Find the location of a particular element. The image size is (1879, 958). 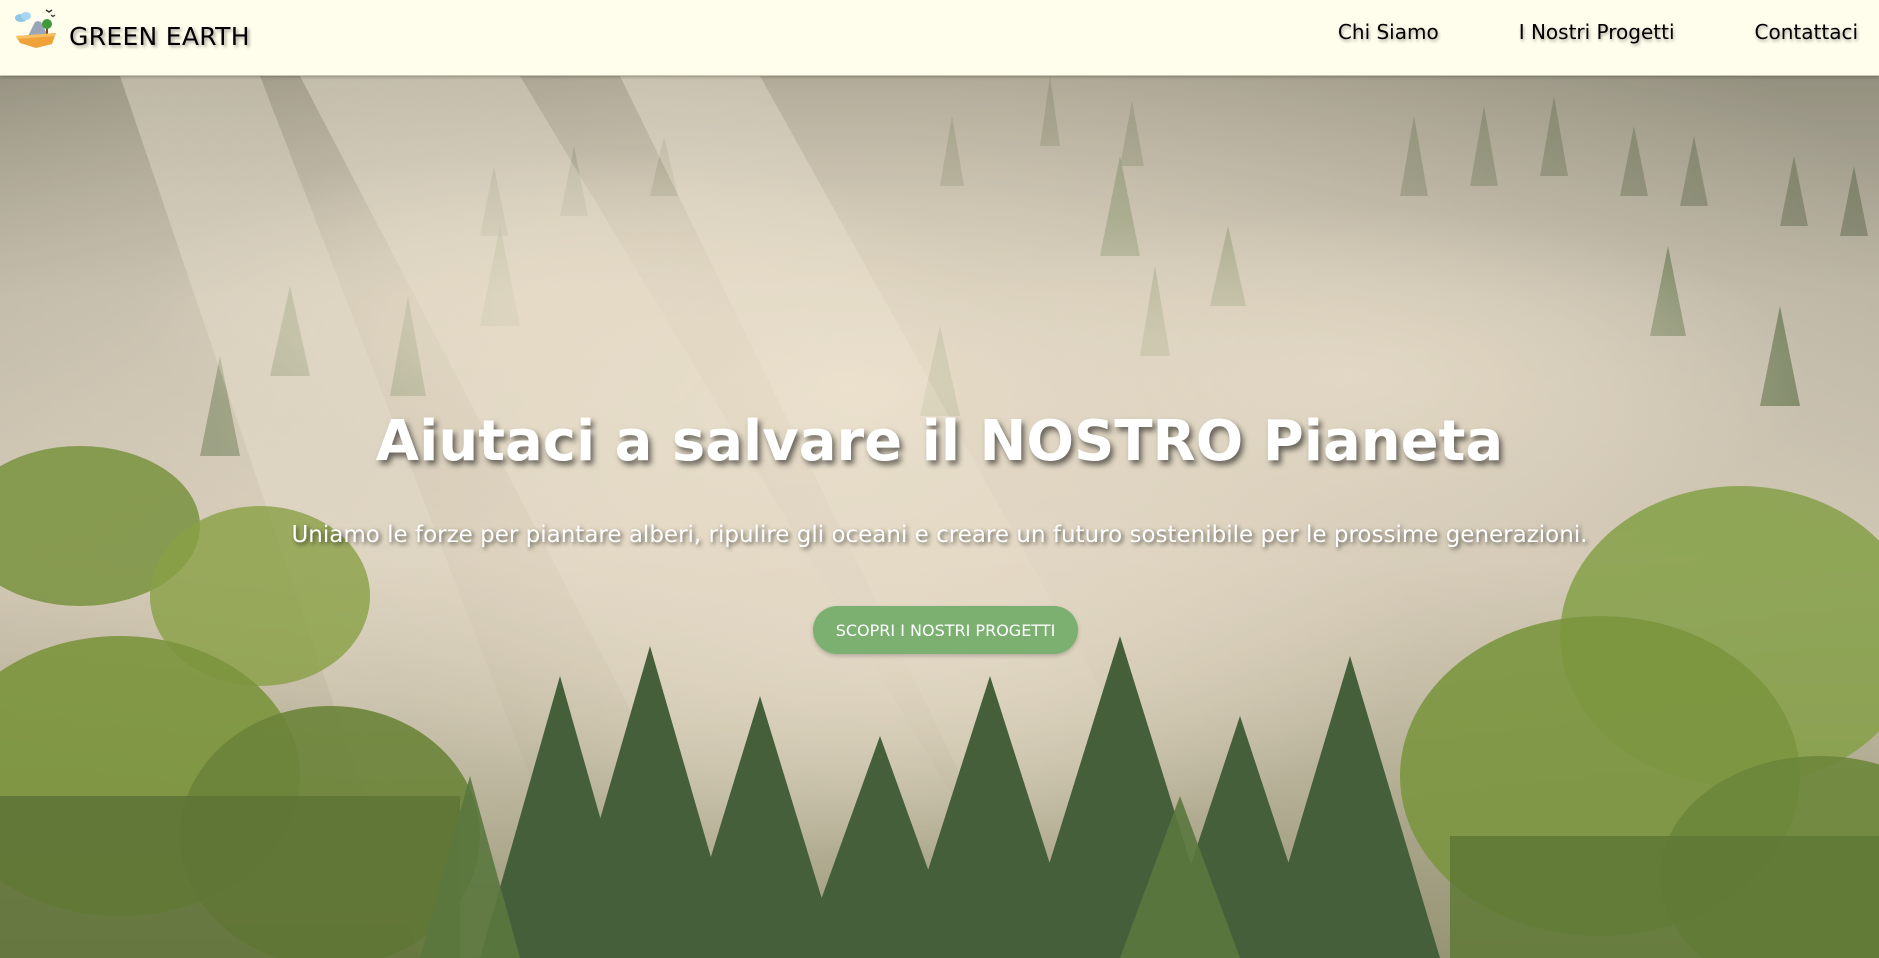

island-tree-logo-icon is located at coordinates (35, 28).